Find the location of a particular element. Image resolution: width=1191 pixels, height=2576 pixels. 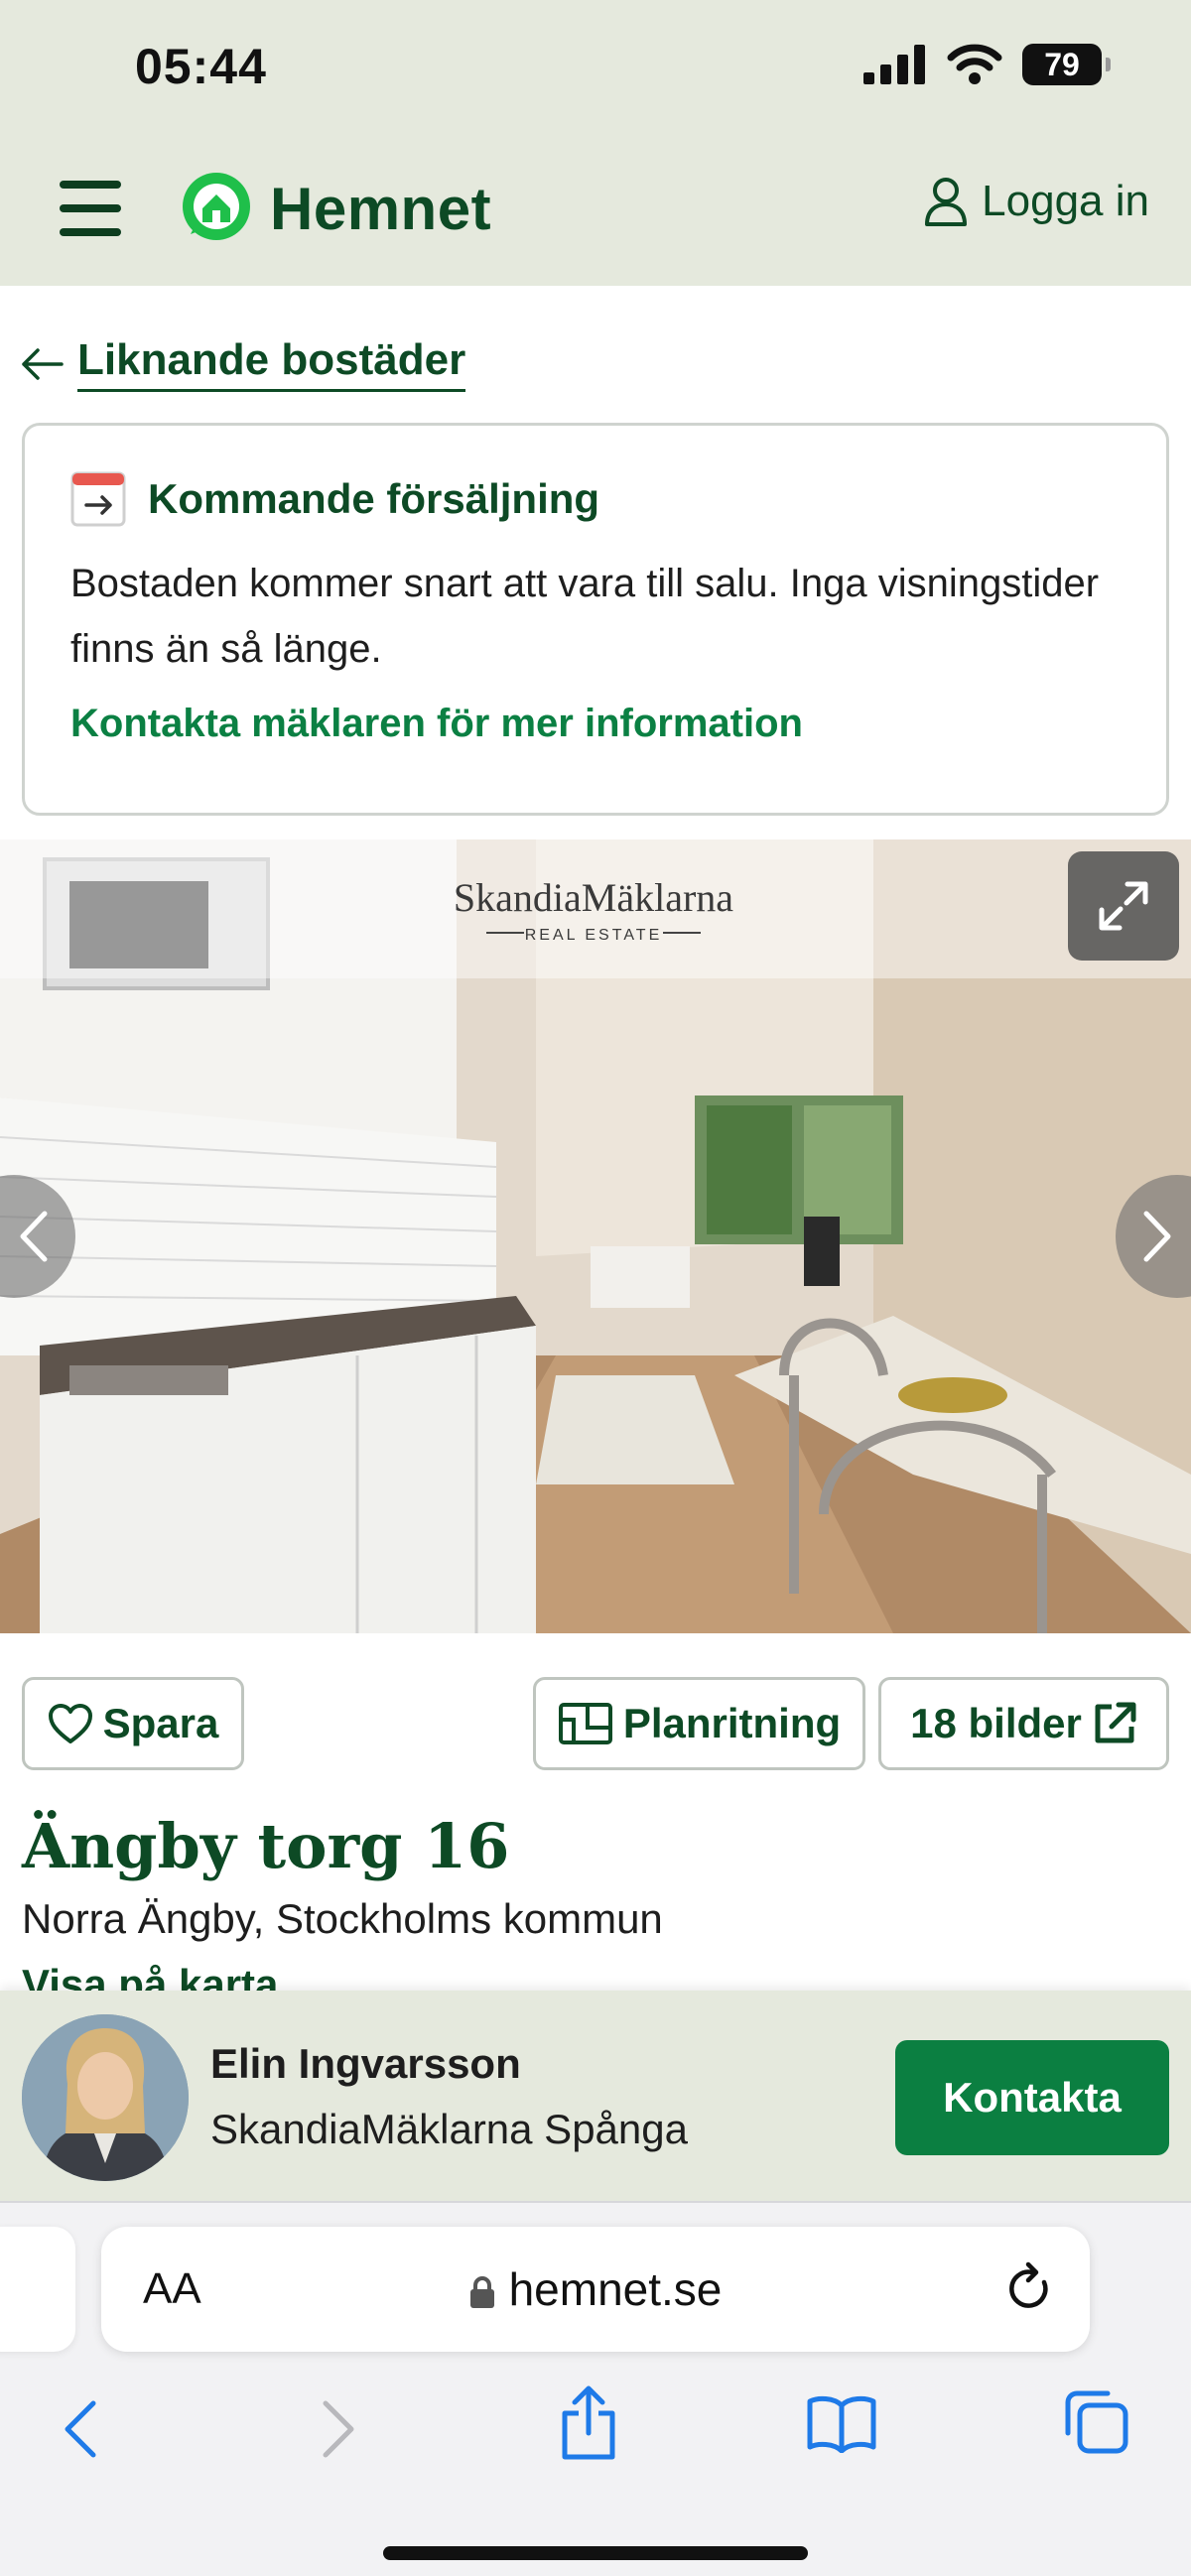

bookmarks-button is located at coordinates (841, 2425).